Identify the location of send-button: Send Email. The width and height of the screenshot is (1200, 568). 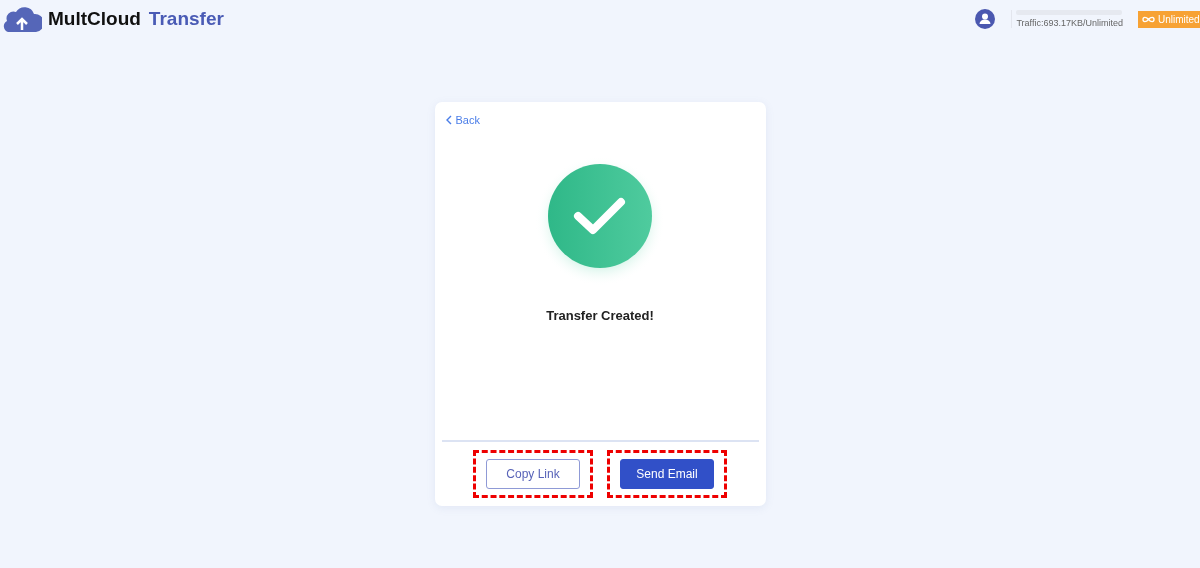
(667, 474).